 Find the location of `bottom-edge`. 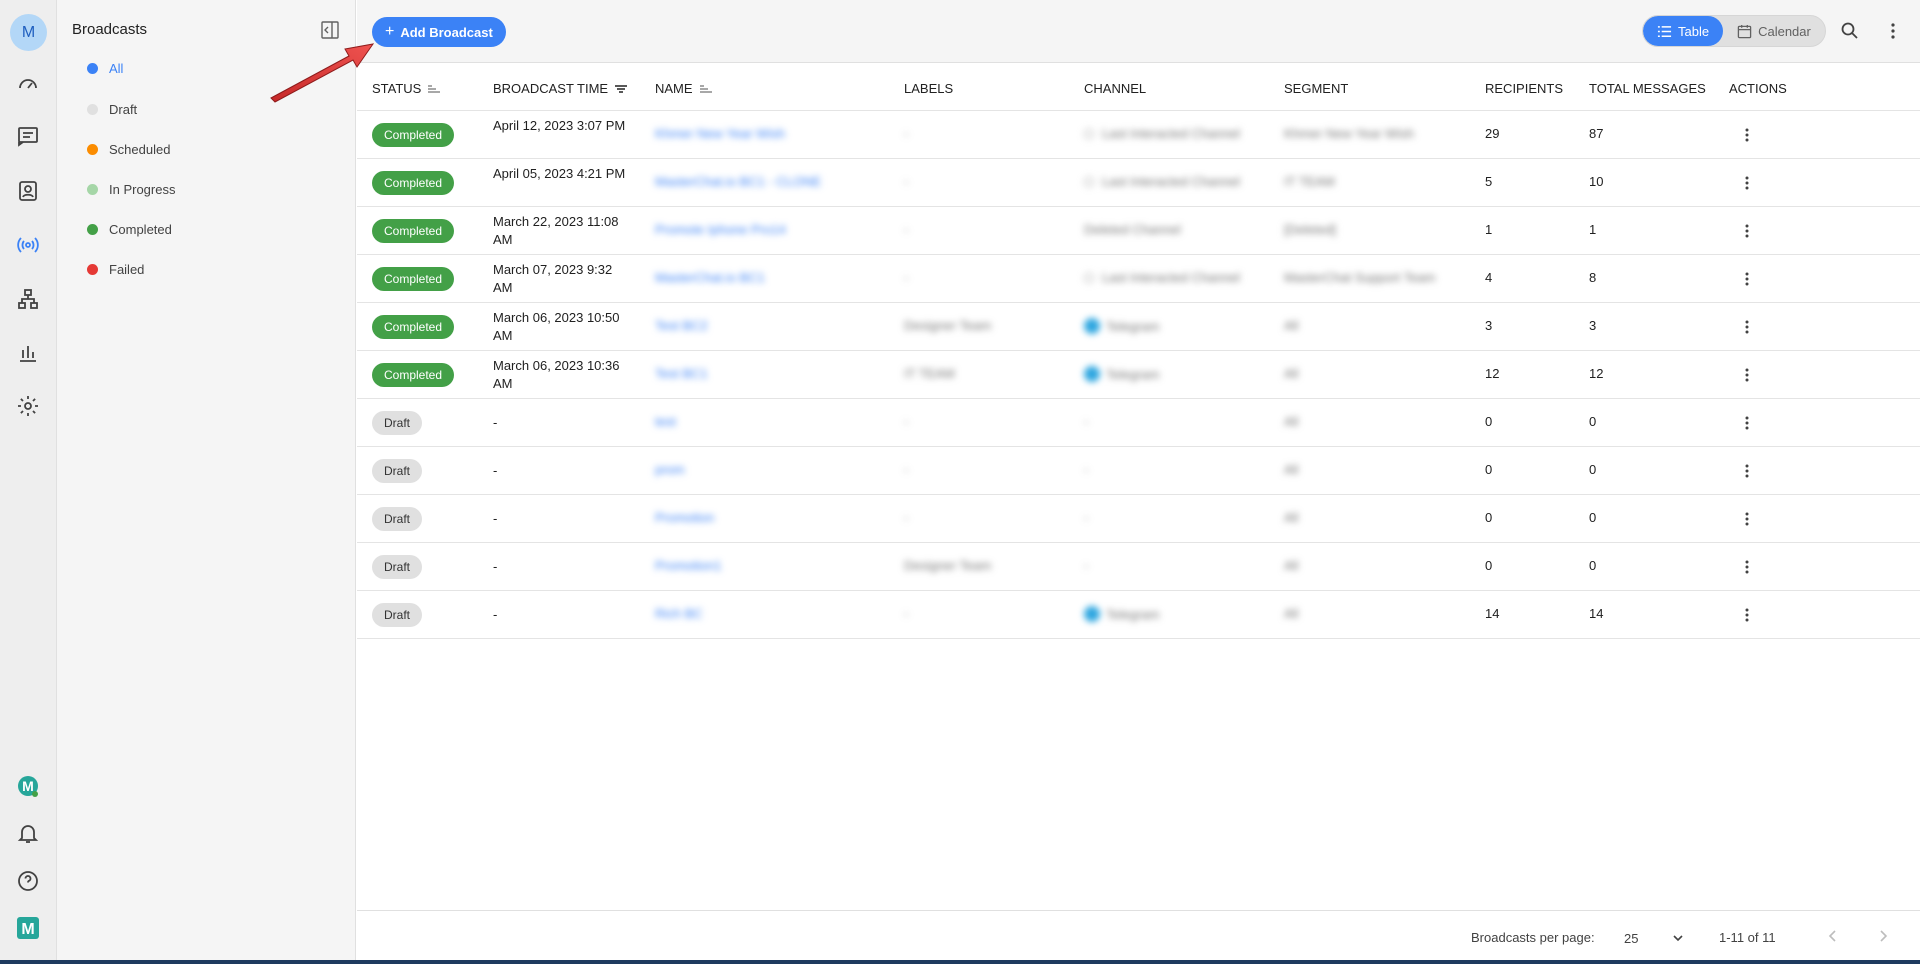

bottom-edge is located at coordinates (960, 962).